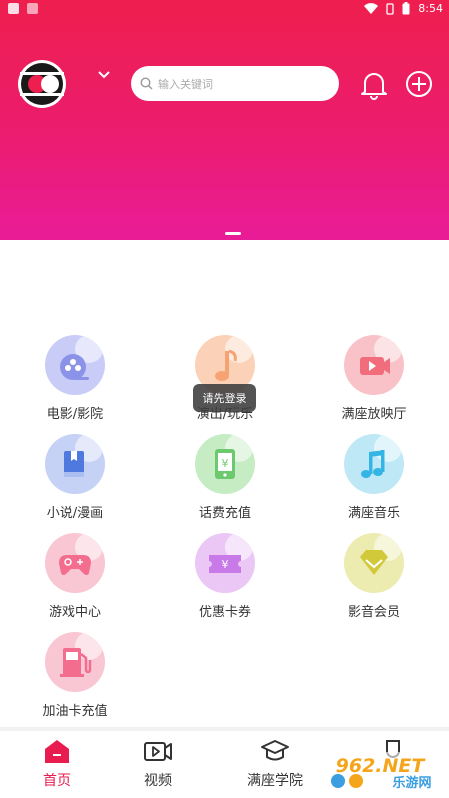 This screenshot has width=449, height=798. I want to click on tab-label: 满座学院, so click(275, 781).